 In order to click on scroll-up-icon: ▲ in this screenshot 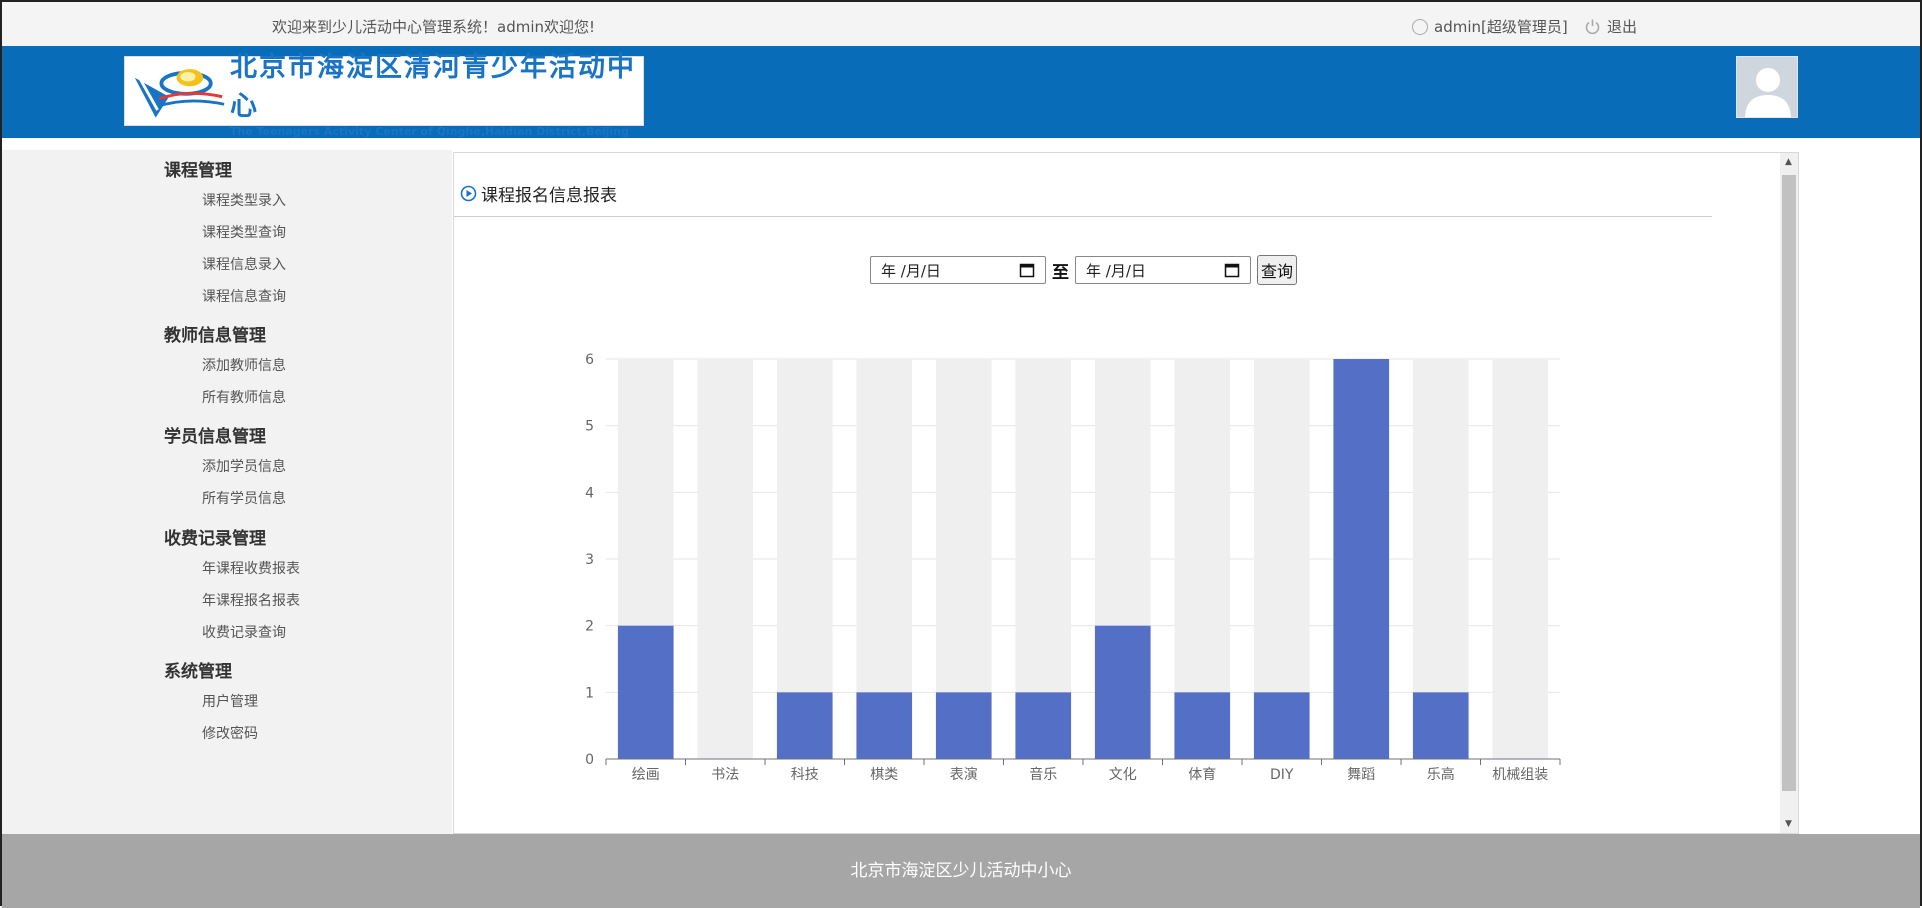, I will do `click(1788, 162)`.